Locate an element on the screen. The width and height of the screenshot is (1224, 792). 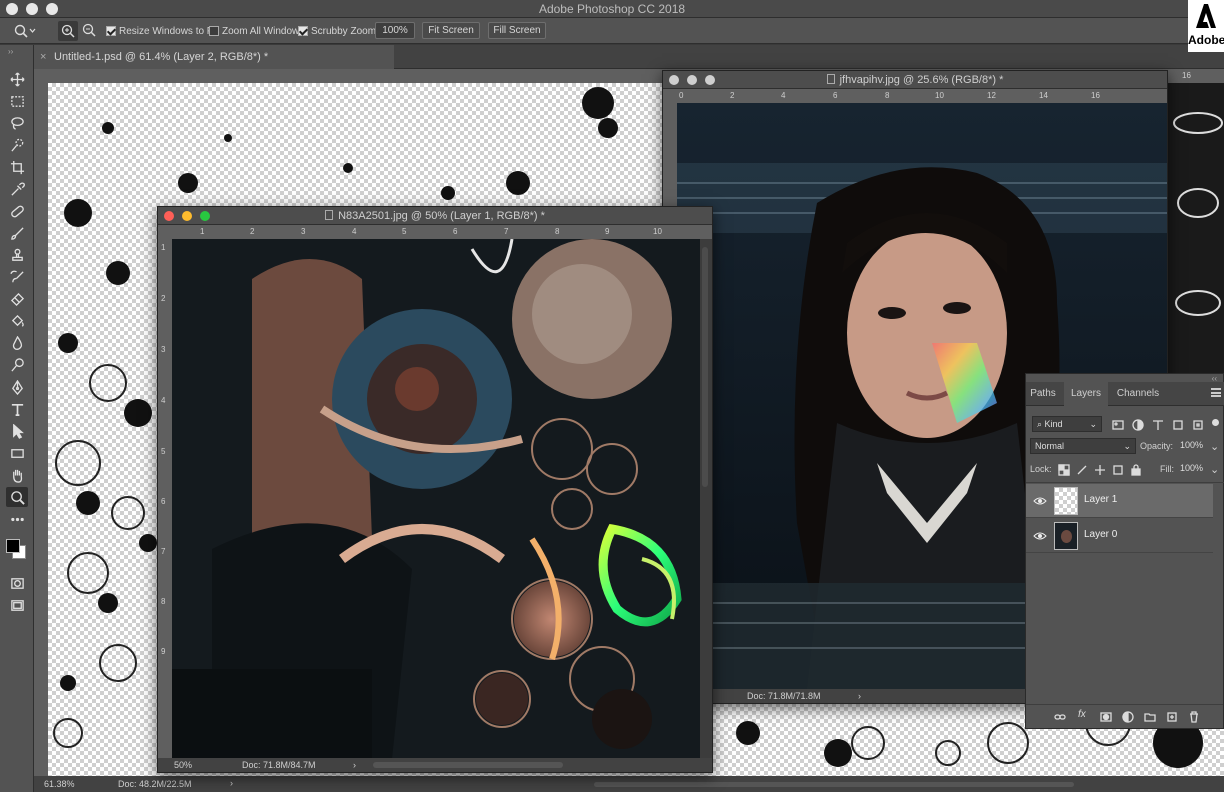
portrait-minimize-button is located at coordinates (692, 80).